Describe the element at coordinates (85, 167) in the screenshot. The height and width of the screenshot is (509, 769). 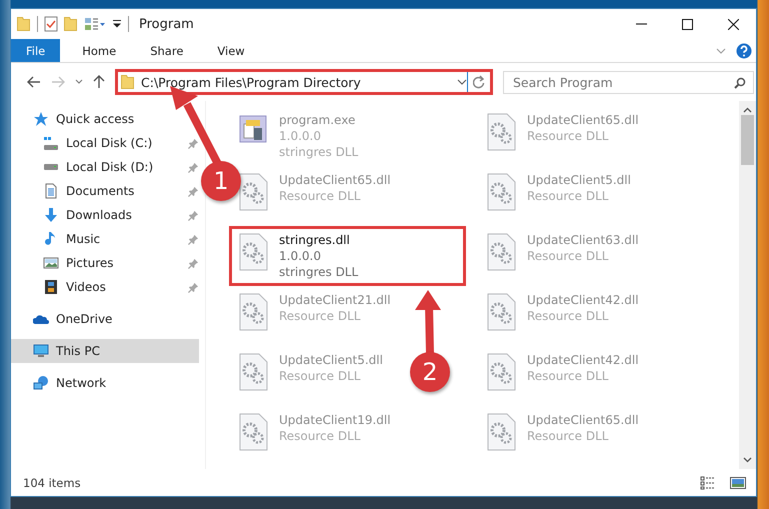
I see `sidebar-item: Local Disk (D:)` at that location.